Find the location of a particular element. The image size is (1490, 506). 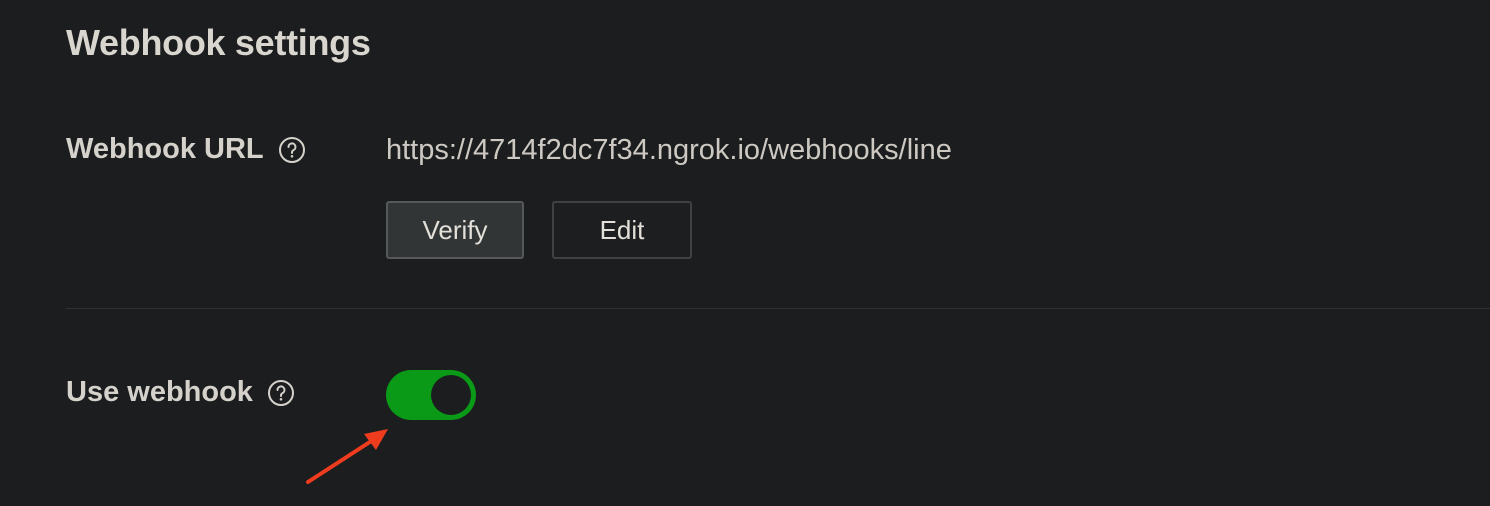

use-webhook-row-label: Use webhook is located at coordinates (180, 392).